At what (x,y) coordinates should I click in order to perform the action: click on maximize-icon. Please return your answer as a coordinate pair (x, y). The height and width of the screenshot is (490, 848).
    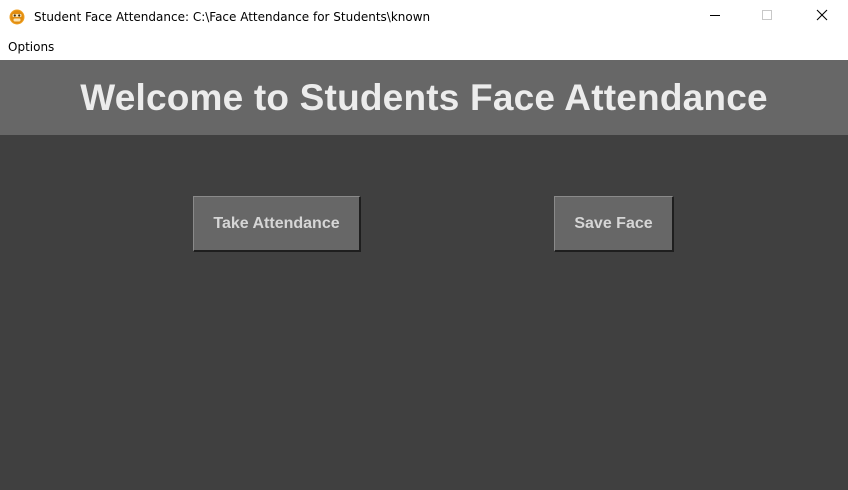
    Looking at the image, I should click on (767, 17).